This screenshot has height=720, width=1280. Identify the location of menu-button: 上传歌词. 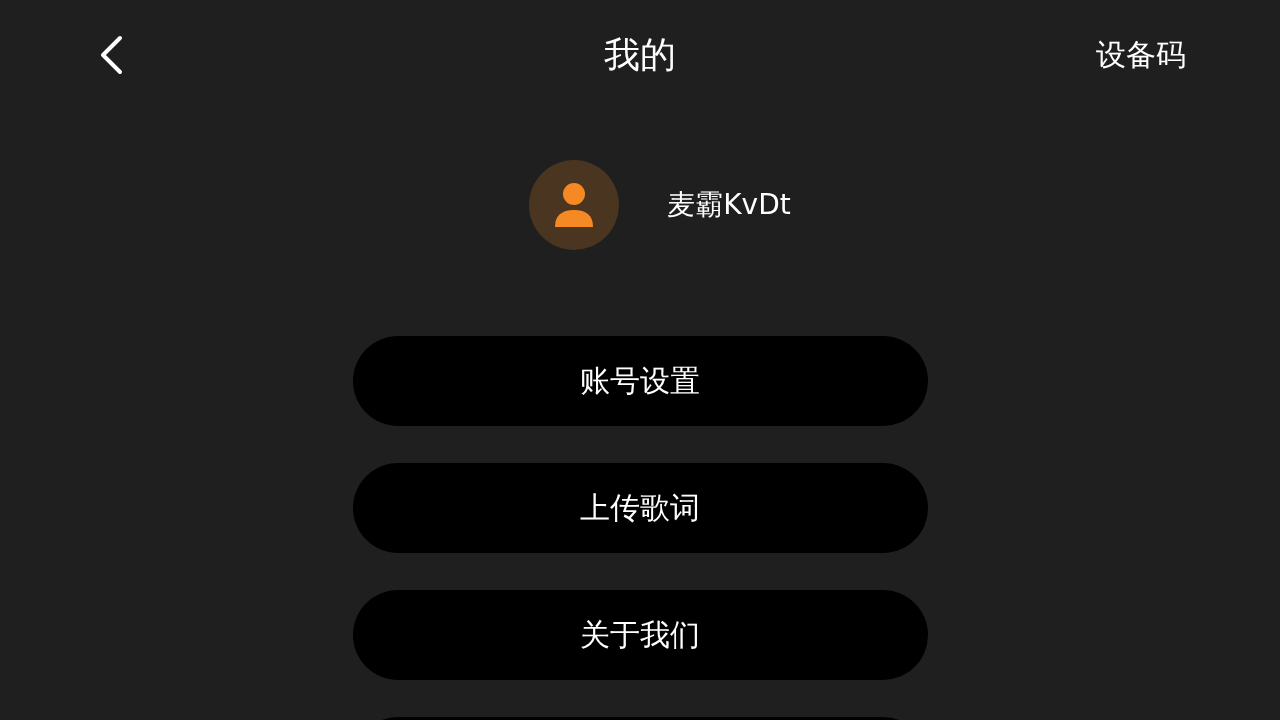
(640, 508).